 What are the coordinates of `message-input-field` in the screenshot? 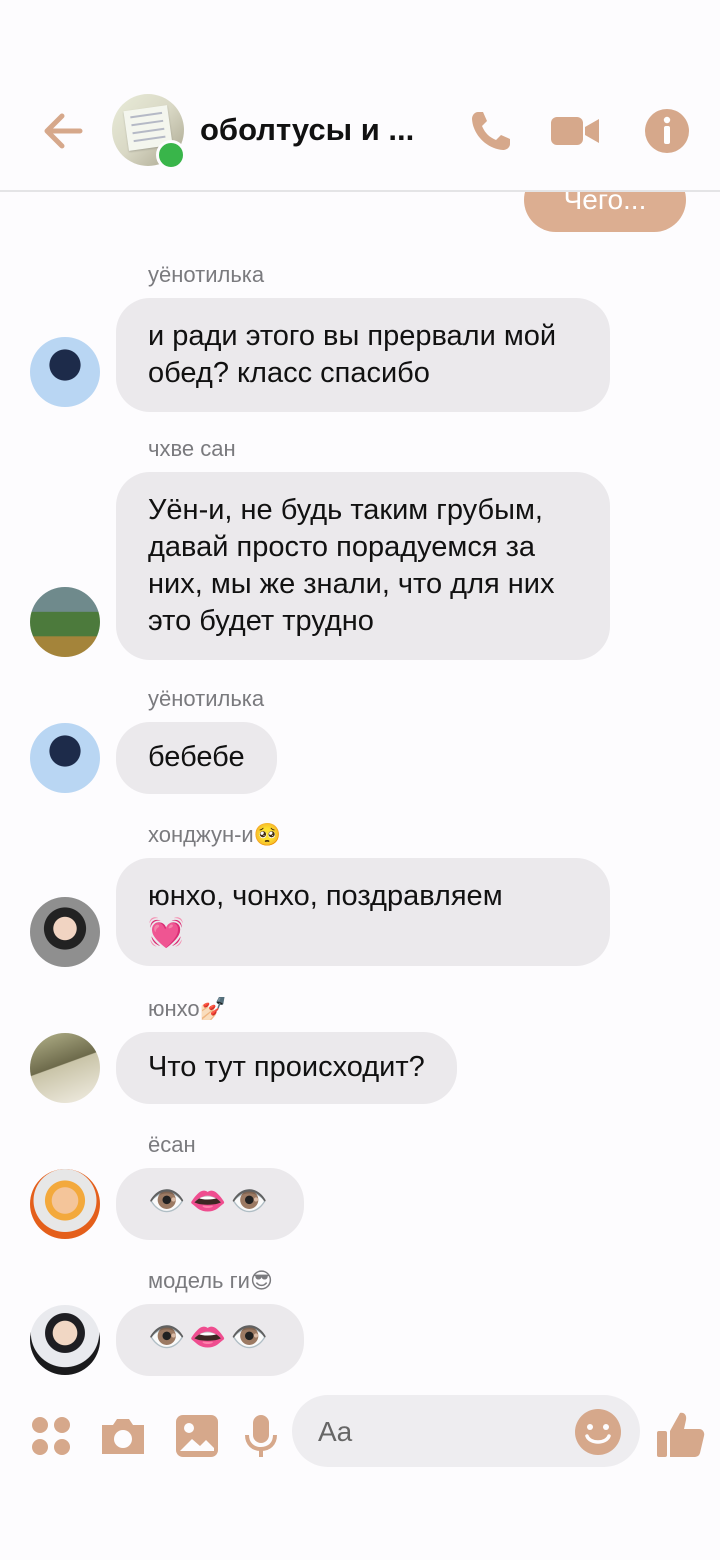 It's located at (466, 1432).